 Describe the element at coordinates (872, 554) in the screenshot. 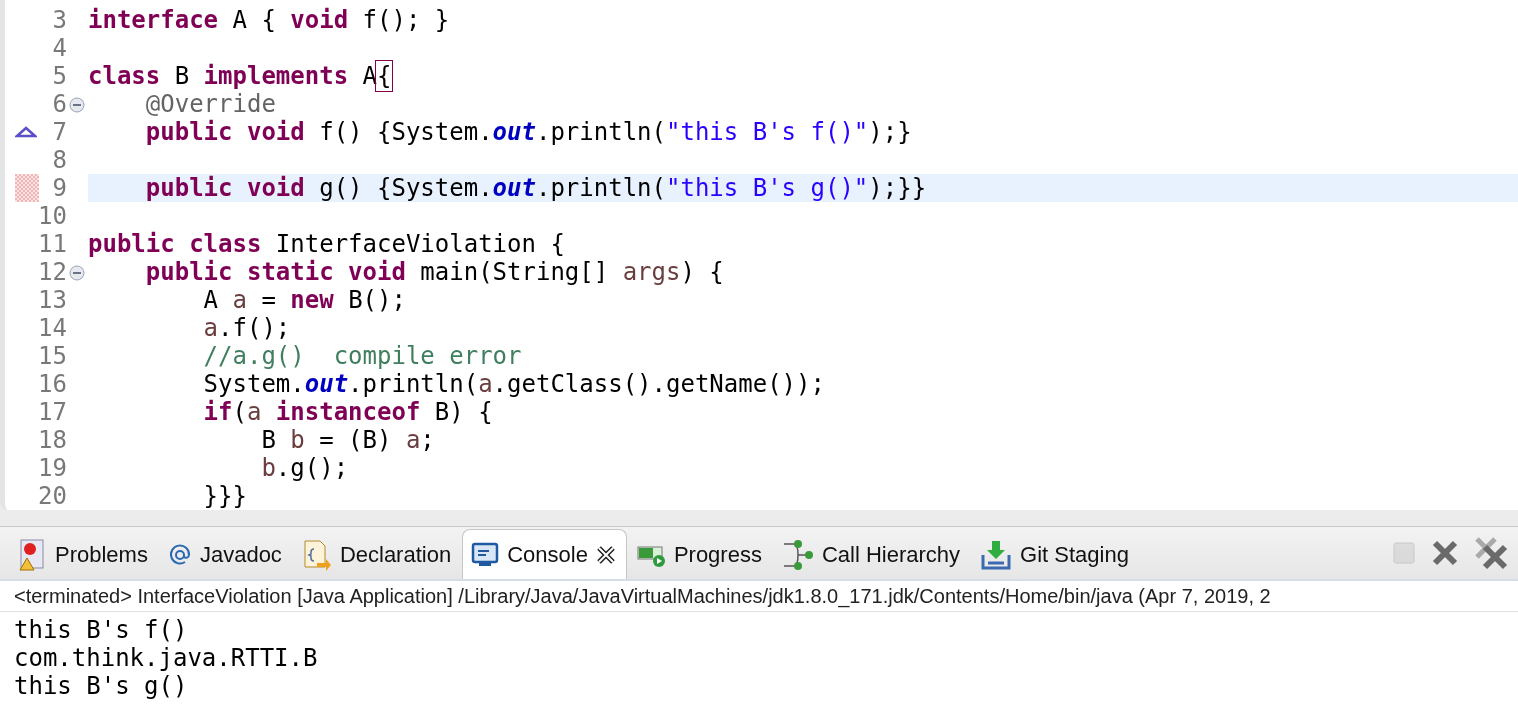

I see `view-tab: Call Hierarchy` at that location.